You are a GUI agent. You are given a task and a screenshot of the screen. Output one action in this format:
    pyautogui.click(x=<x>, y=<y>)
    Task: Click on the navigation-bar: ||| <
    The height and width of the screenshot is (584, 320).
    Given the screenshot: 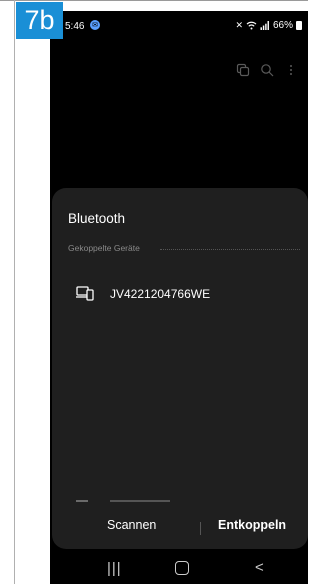 What is the action you would take?
    pyautogui.click(x=179, y=570)
    